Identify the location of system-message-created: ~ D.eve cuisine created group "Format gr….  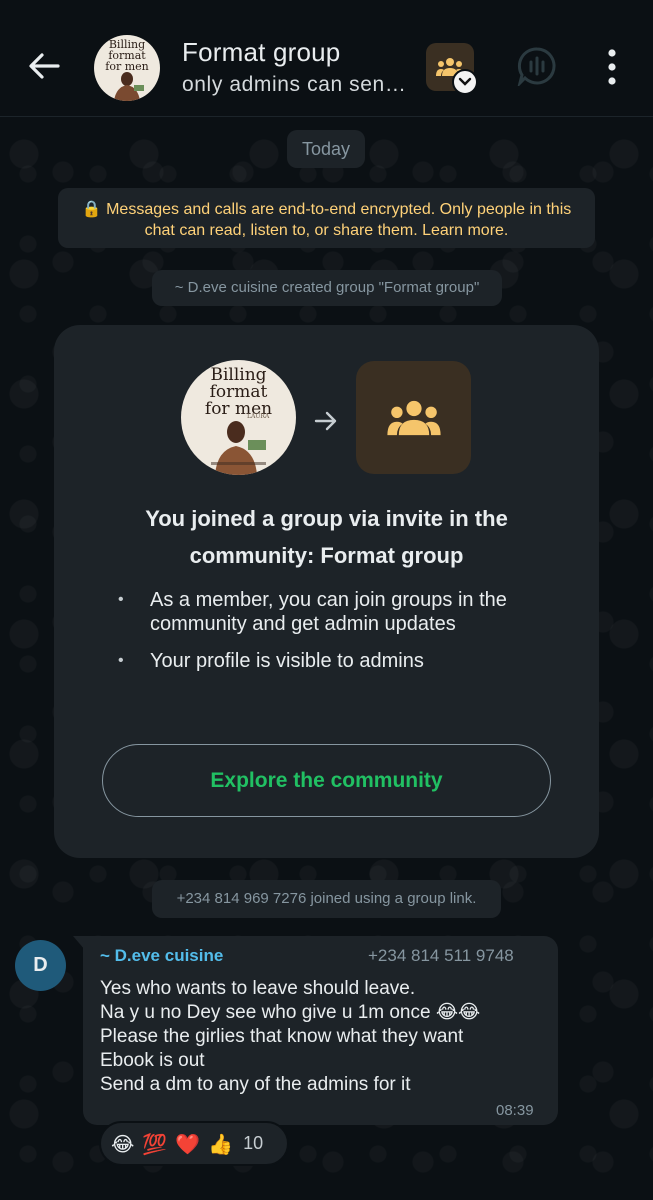
(327, 288).